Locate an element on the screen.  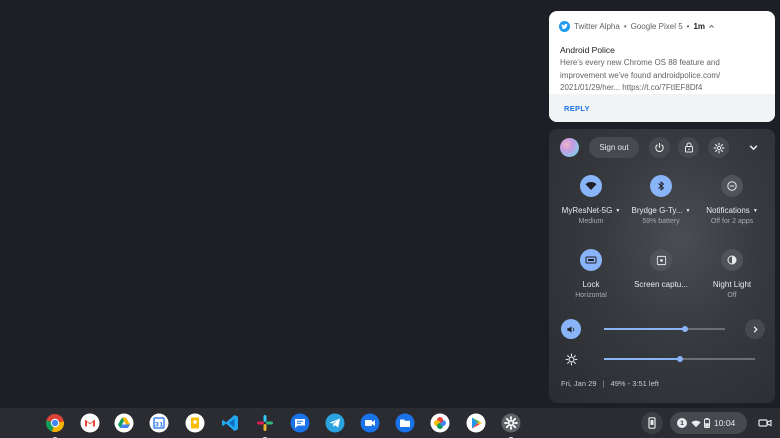
calendar-app: 31 is located at coordinates (159, 423).